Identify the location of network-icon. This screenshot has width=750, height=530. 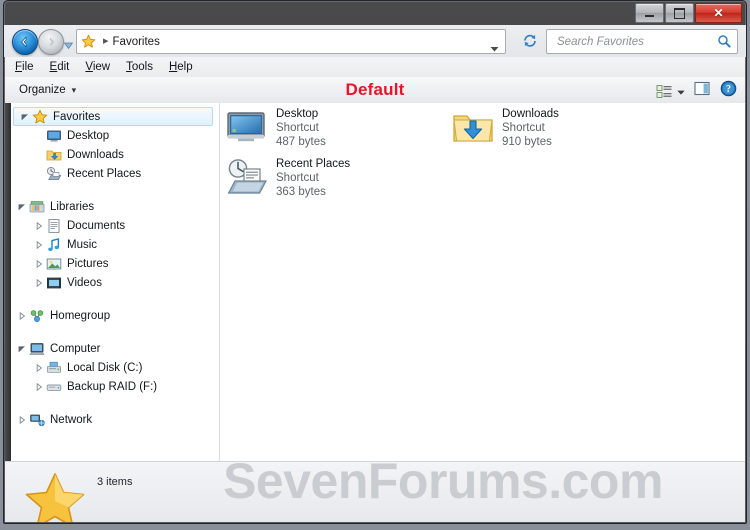
(36, 420).